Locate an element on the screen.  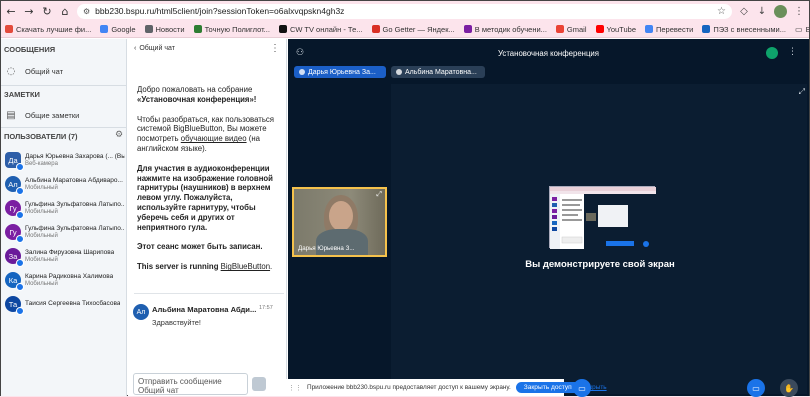
user-avatar: Ал is located at coordinates (14, 185).